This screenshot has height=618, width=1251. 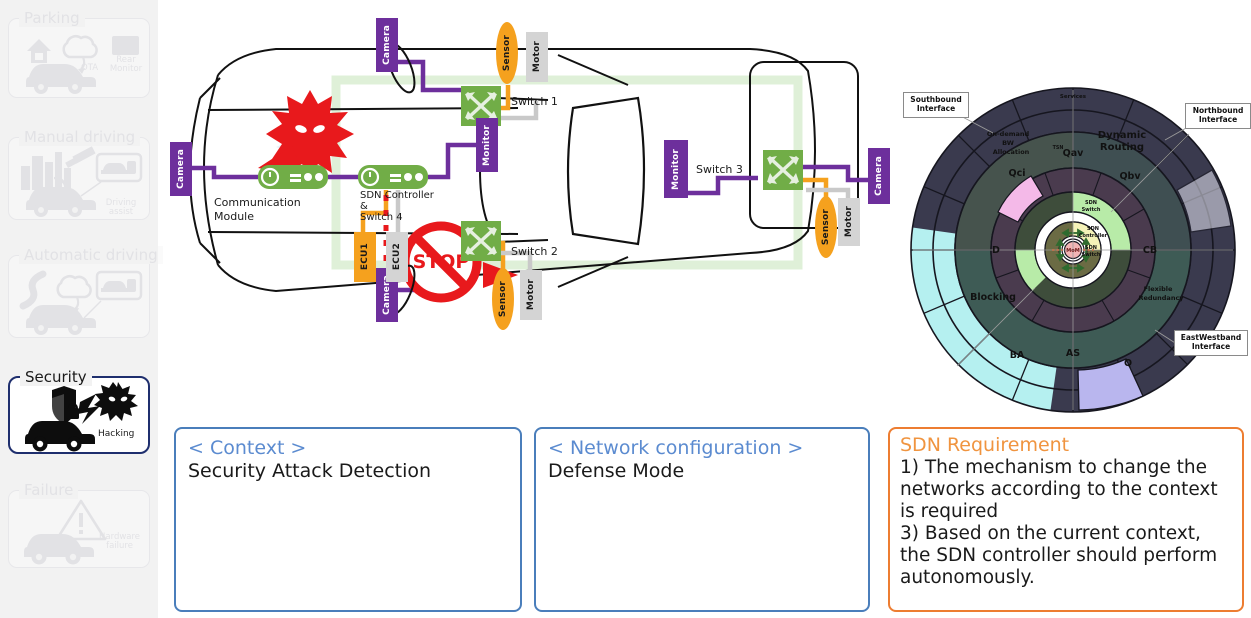 I want to click on security-illustration, so click(x=81, y=417).